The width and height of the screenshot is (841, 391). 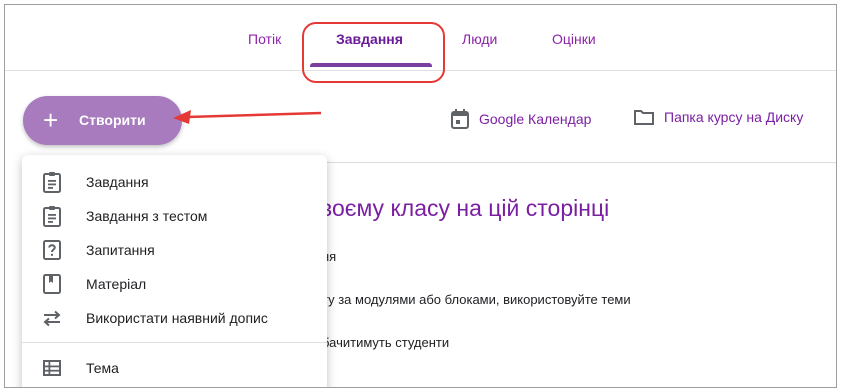 I want to click on assignment-icon, so click(x=52, y=182).